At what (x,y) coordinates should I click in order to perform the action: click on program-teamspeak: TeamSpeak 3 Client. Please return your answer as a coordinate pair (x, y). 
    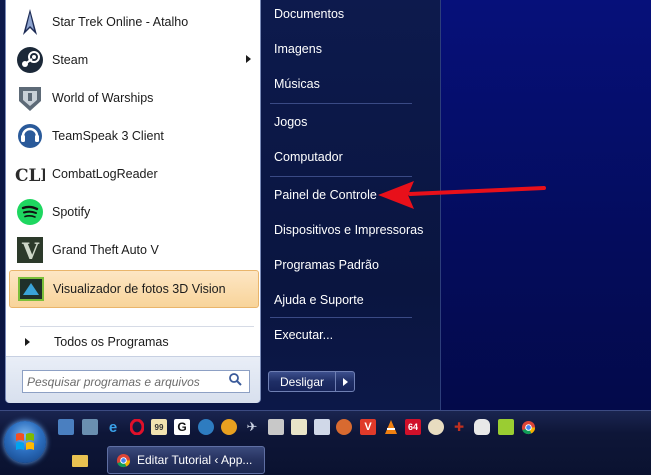
    Looking at the image, I should click on (134, 136).